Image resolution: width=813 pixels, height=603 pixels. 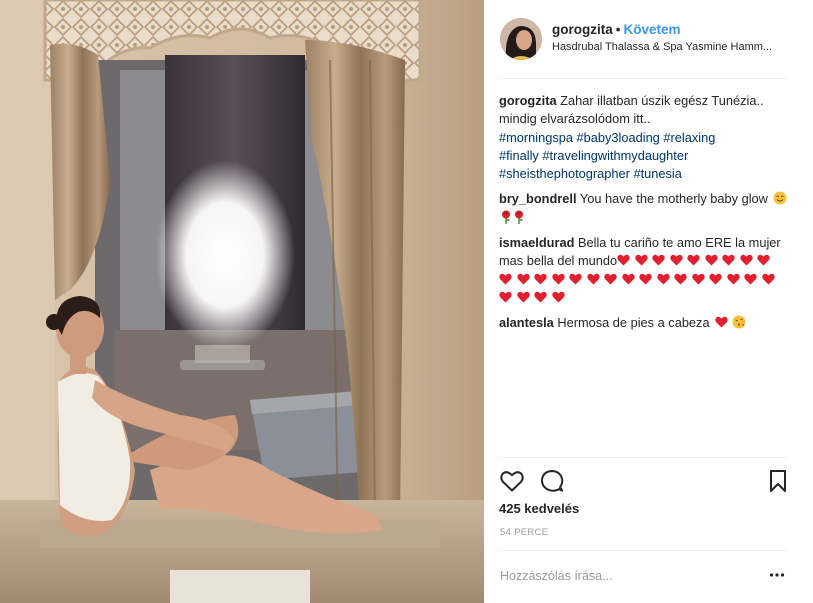 I want to click on comment-box-divider, so click(x=643, y=550).